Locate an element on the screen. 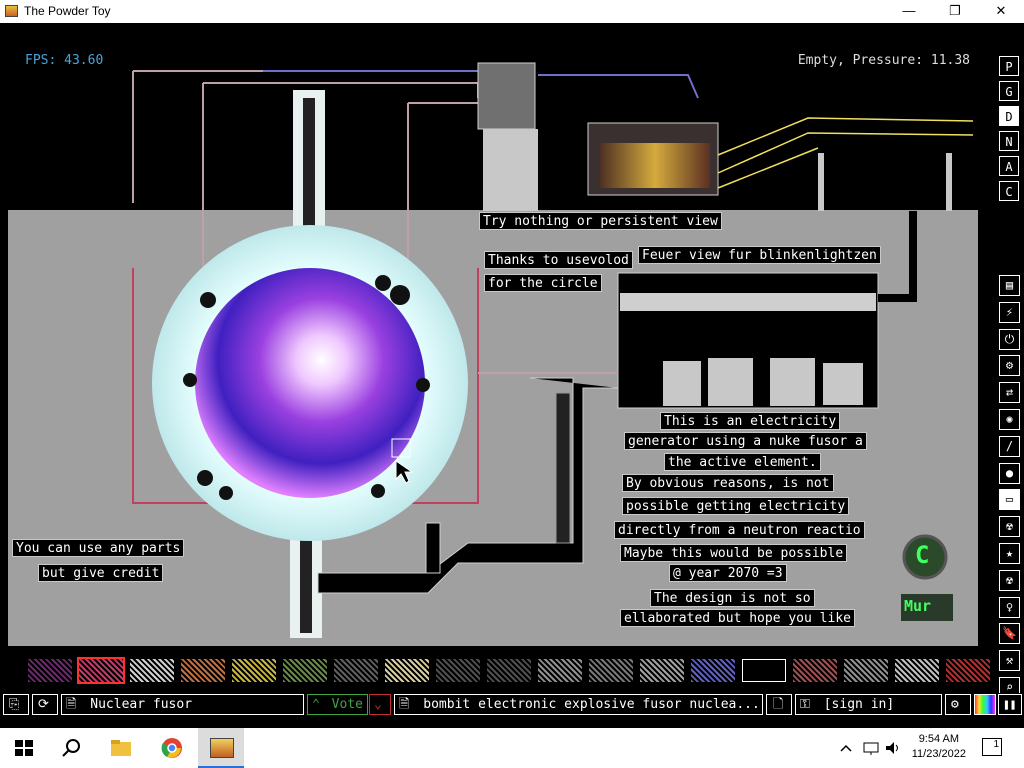 This screenshot has width=1024, height=768. sign-feuer: Feuer view fur blinkenlightzen is located at coordinates (759, 255).